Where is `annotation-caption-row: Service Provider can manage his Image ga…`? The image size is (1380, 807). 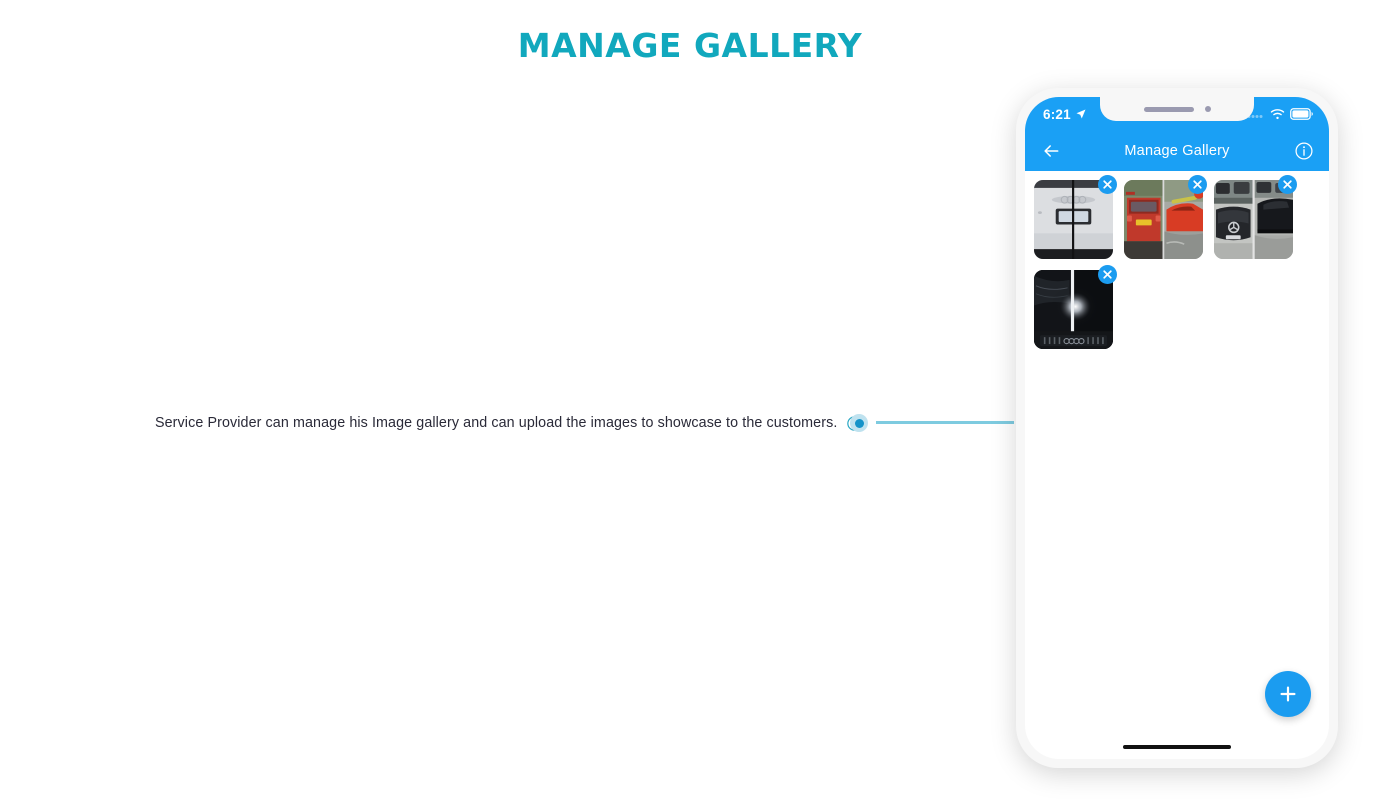
annotation-caption-row: Service Provider can manage his Image ga… is located at coordinates (509, 423).